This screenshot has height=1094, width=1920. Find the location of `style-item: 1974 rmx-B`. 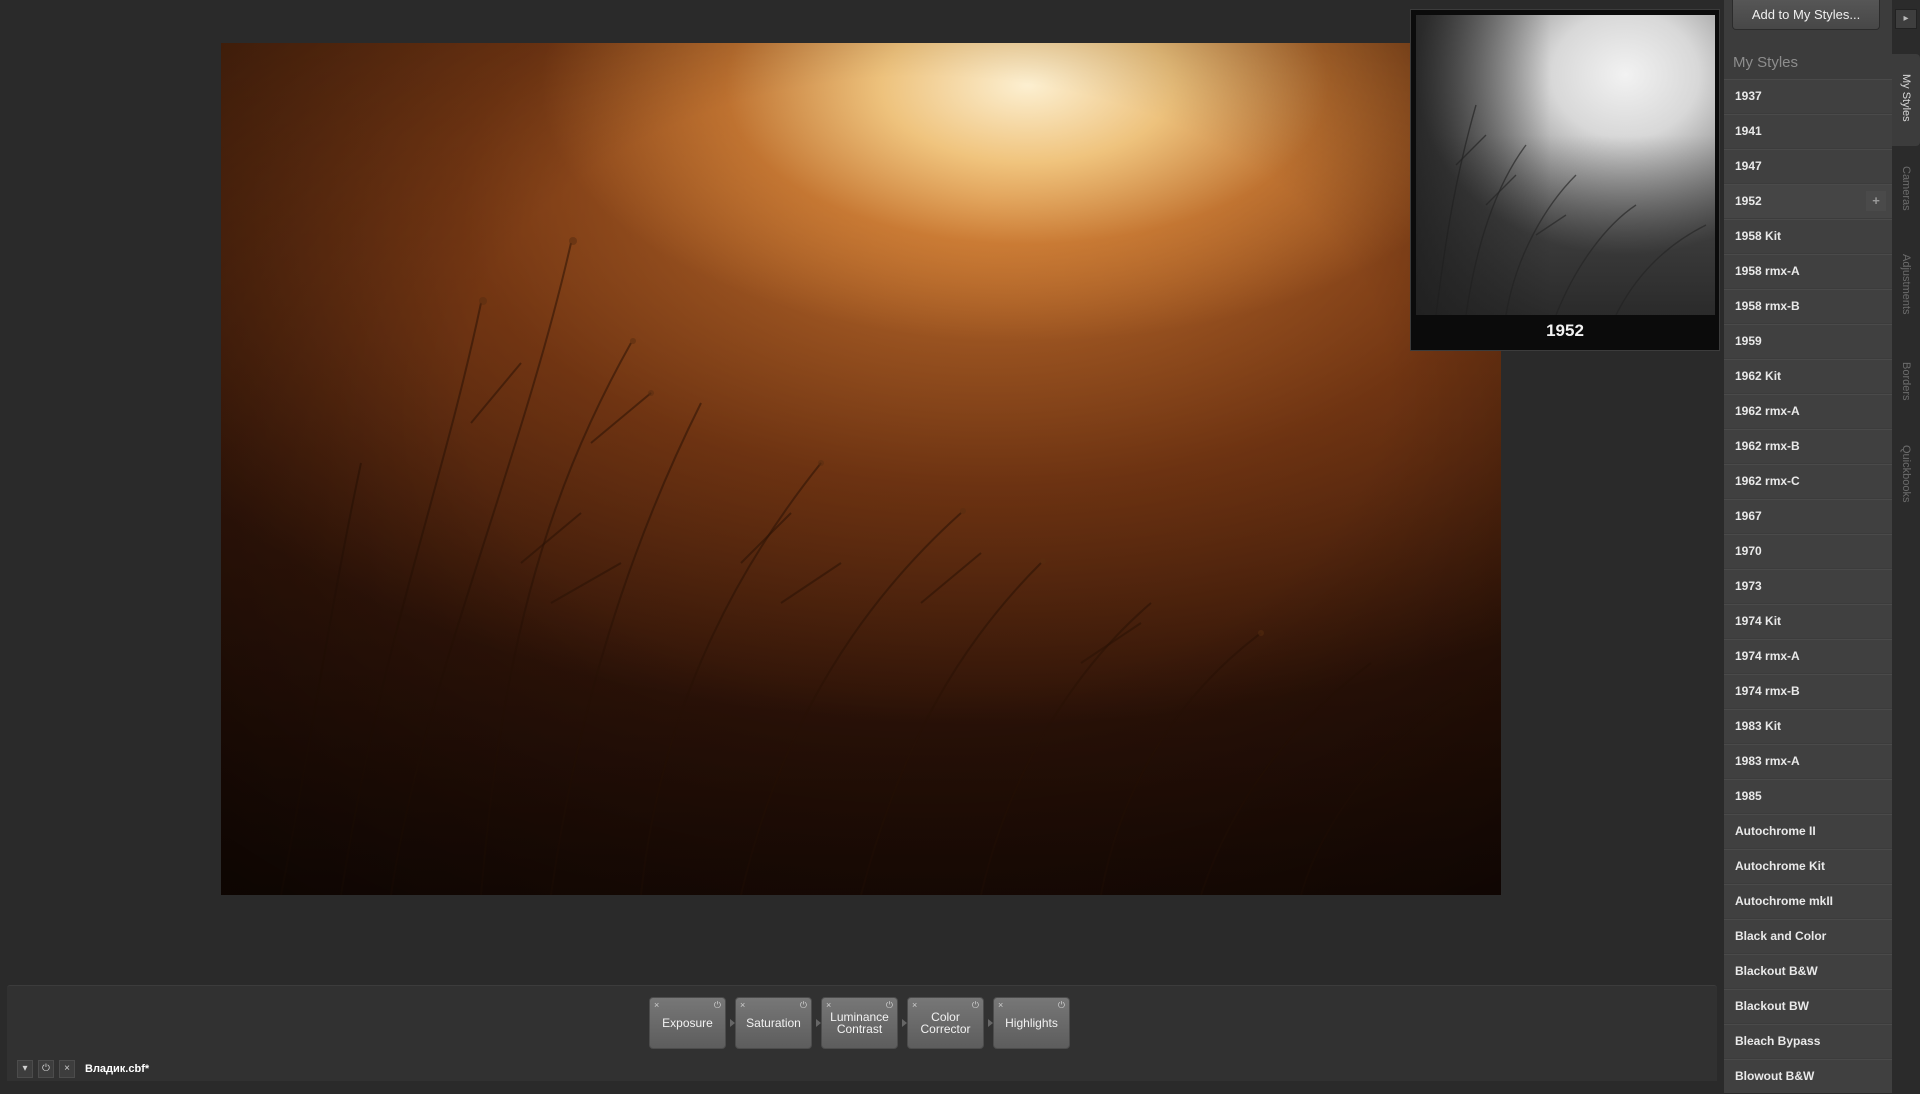

style-item: 1974 rmx-B is located at coordinates (1808, 691).